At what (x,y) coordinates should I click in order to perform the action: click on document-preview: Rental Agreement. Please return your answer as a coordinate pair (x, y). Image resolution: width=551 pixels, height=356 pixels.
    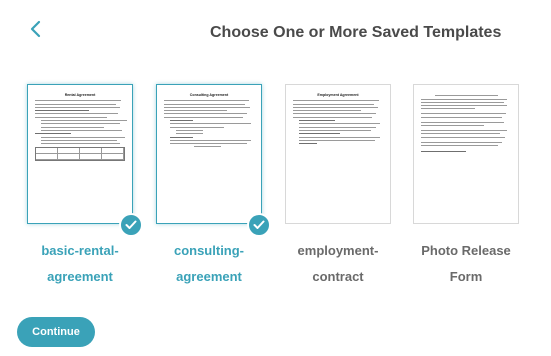
    Looking at the image, I should click on (81, 154).